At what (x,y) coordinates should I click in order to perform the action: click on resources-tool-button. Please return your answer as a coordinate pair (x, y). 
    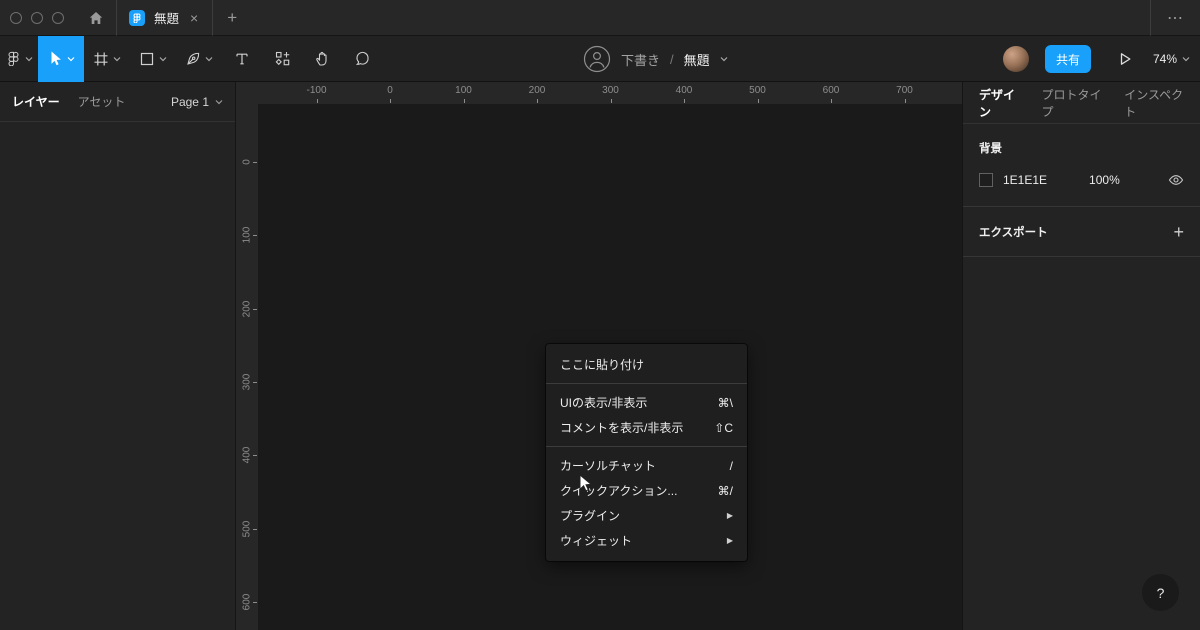
    Looking at the image, I should click on (282, 59).